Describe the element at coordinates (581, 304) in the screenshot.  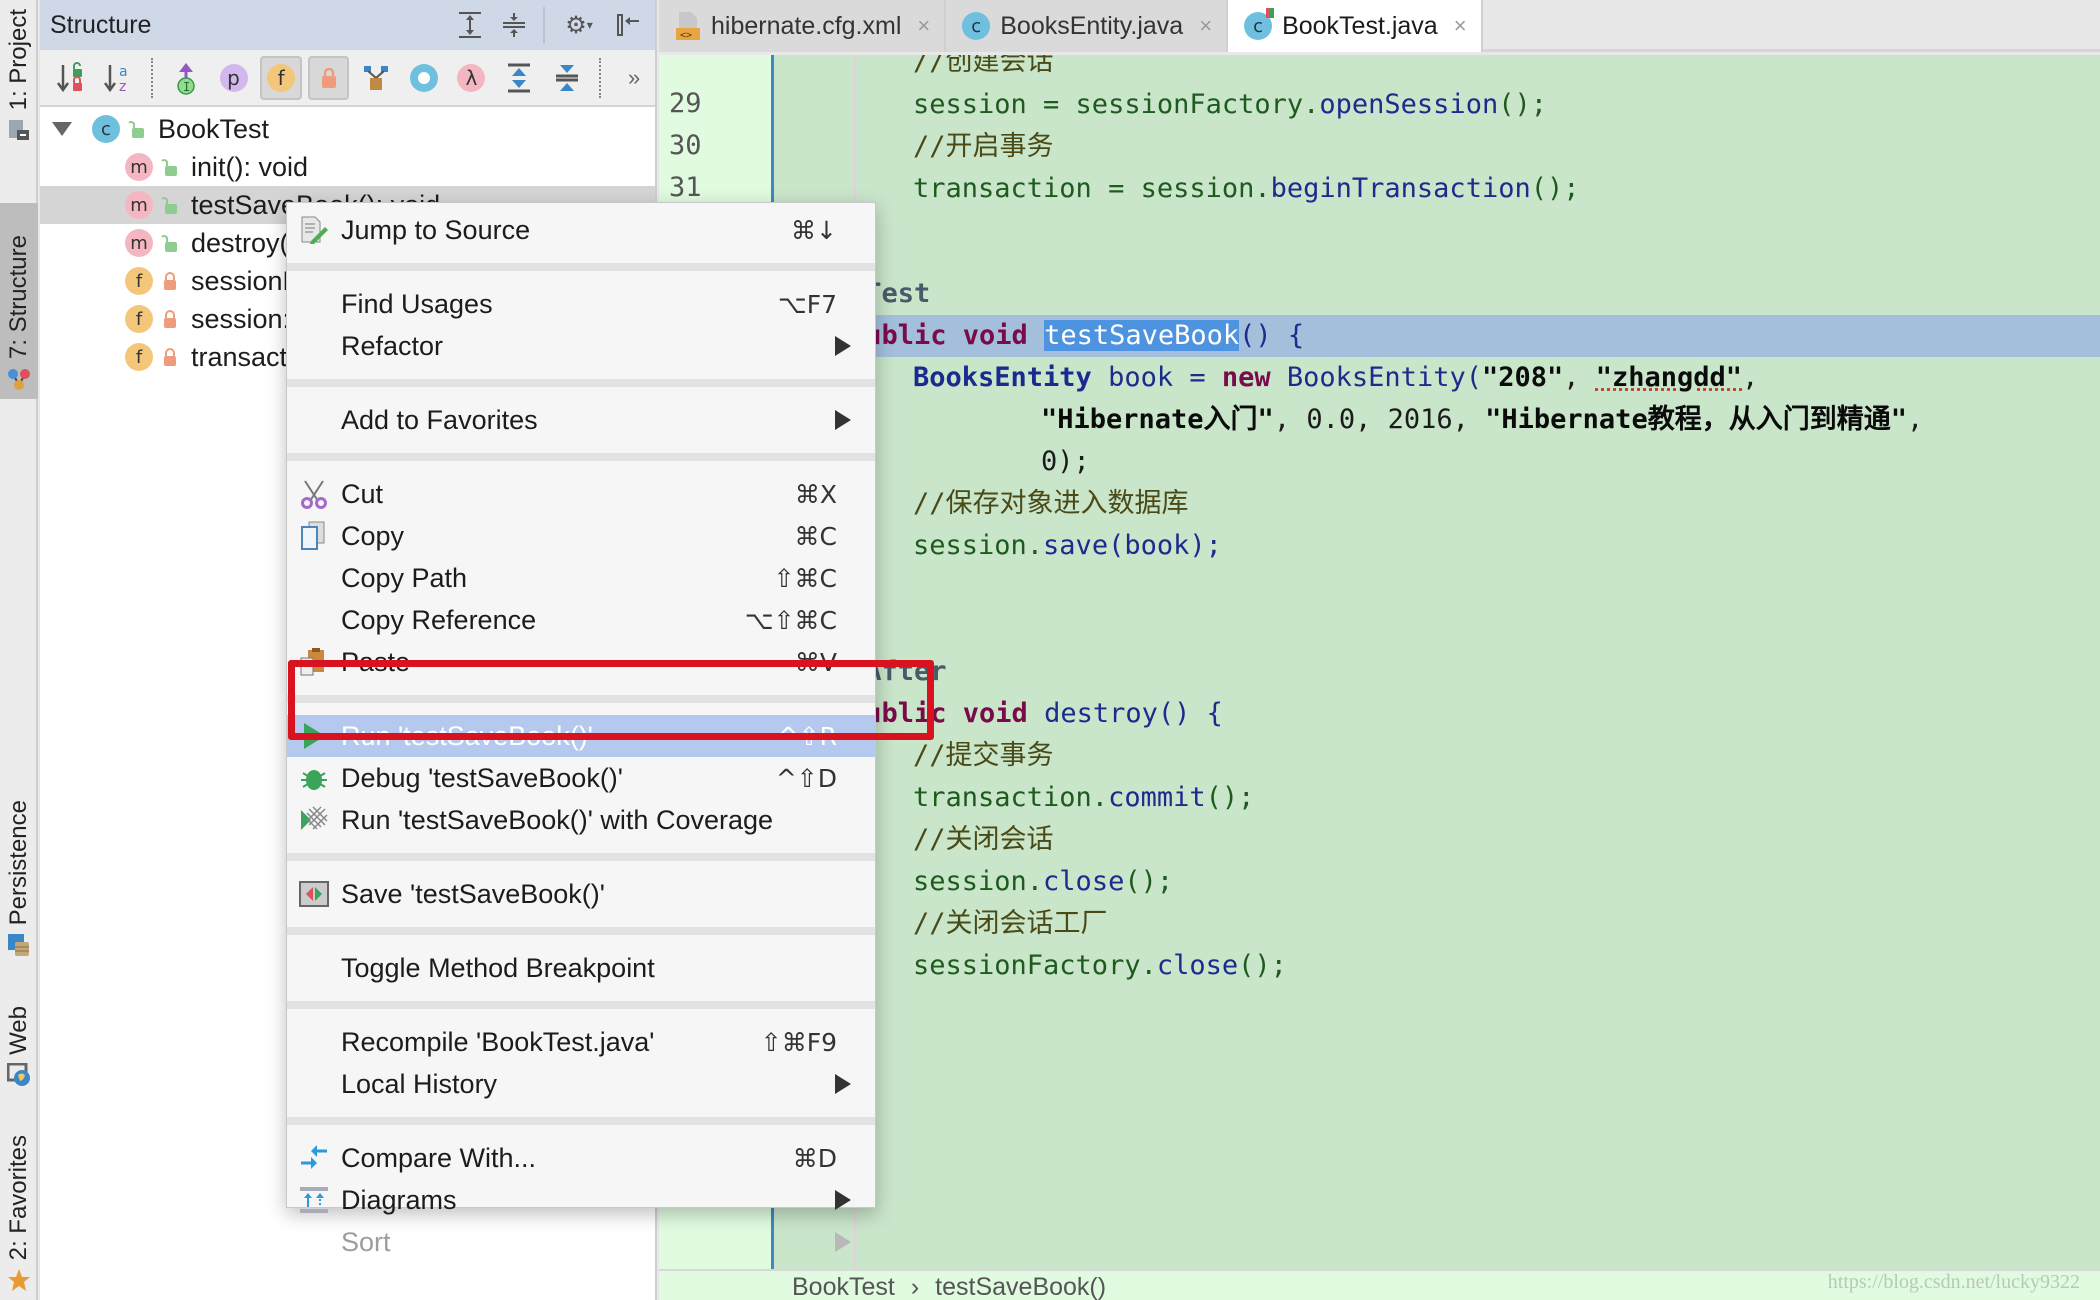
I see `menu-item-find-usages: Find Usages ⌥F7` at that location.